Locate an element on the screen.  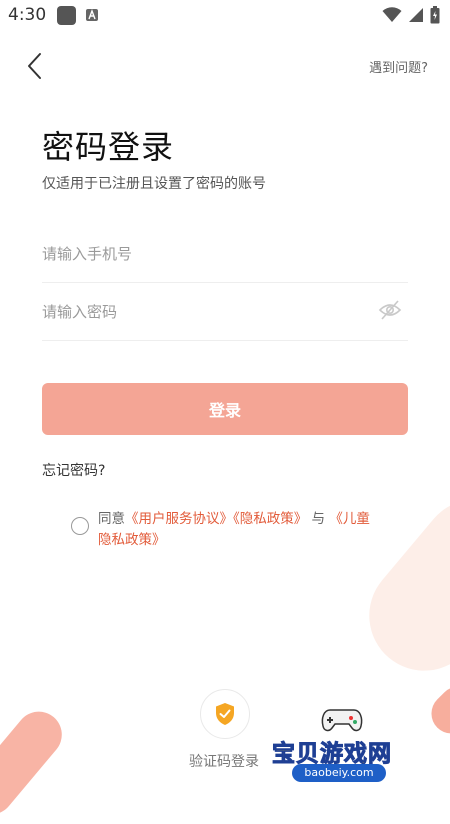
help-link: 遇到问题? is located at coordinates (398, 66).